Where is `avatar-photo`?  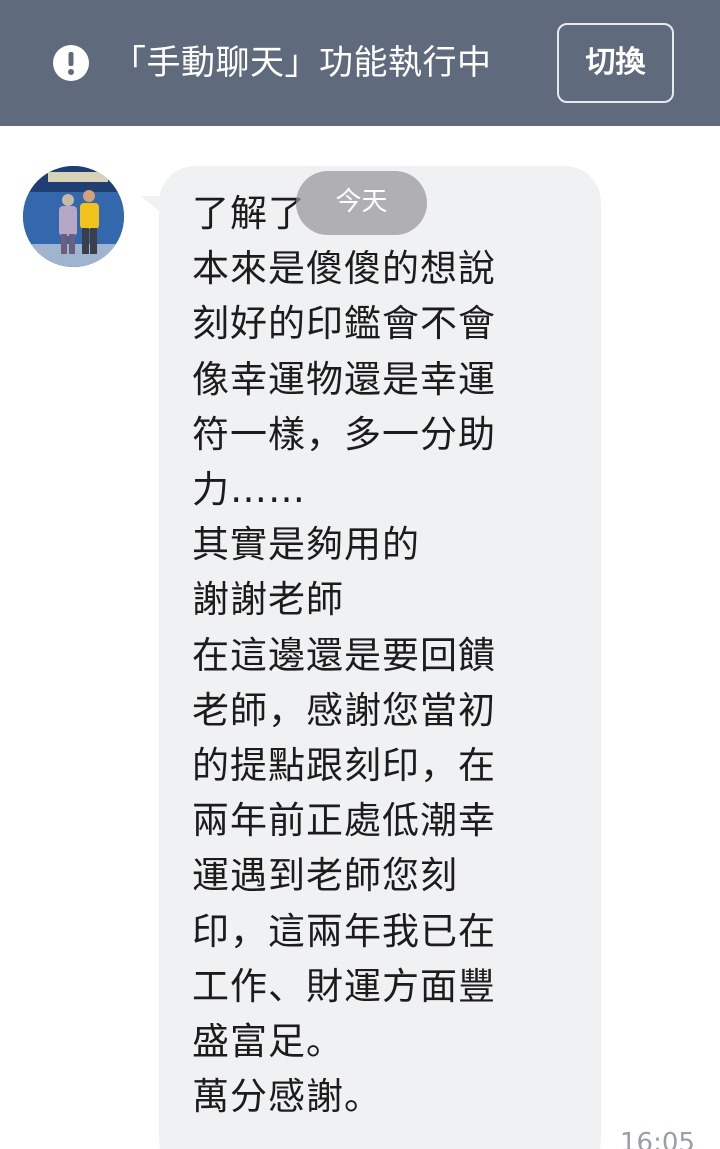 avatar-photo is located at coordinates (73, 216).